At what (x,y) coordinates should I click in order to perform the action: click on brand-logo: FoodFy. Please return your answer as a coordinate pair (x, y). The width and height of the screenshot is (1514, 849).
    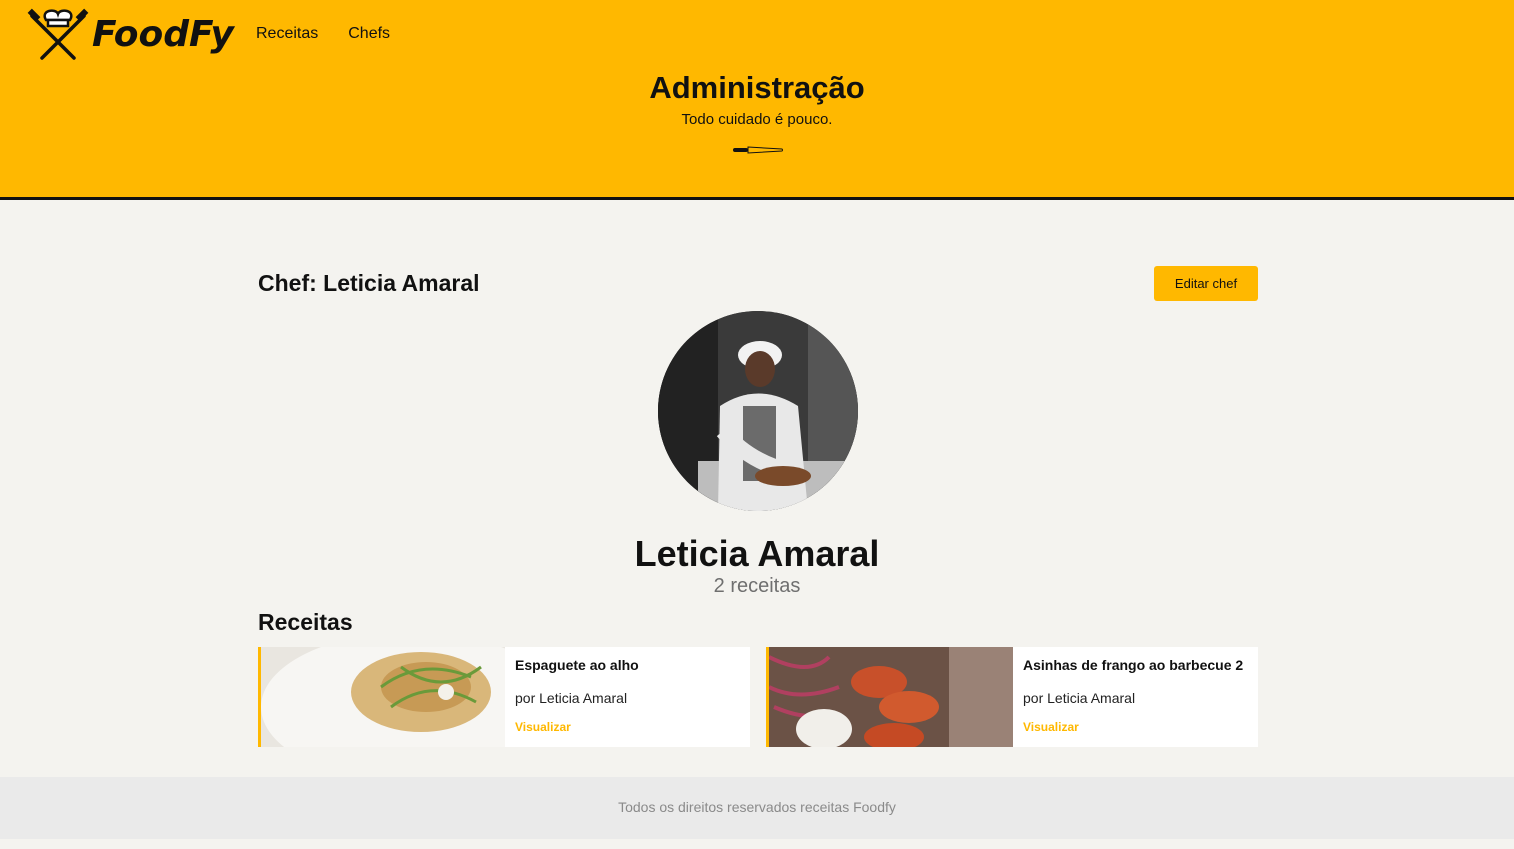
    Looking at the image, I should click on (130, 34).